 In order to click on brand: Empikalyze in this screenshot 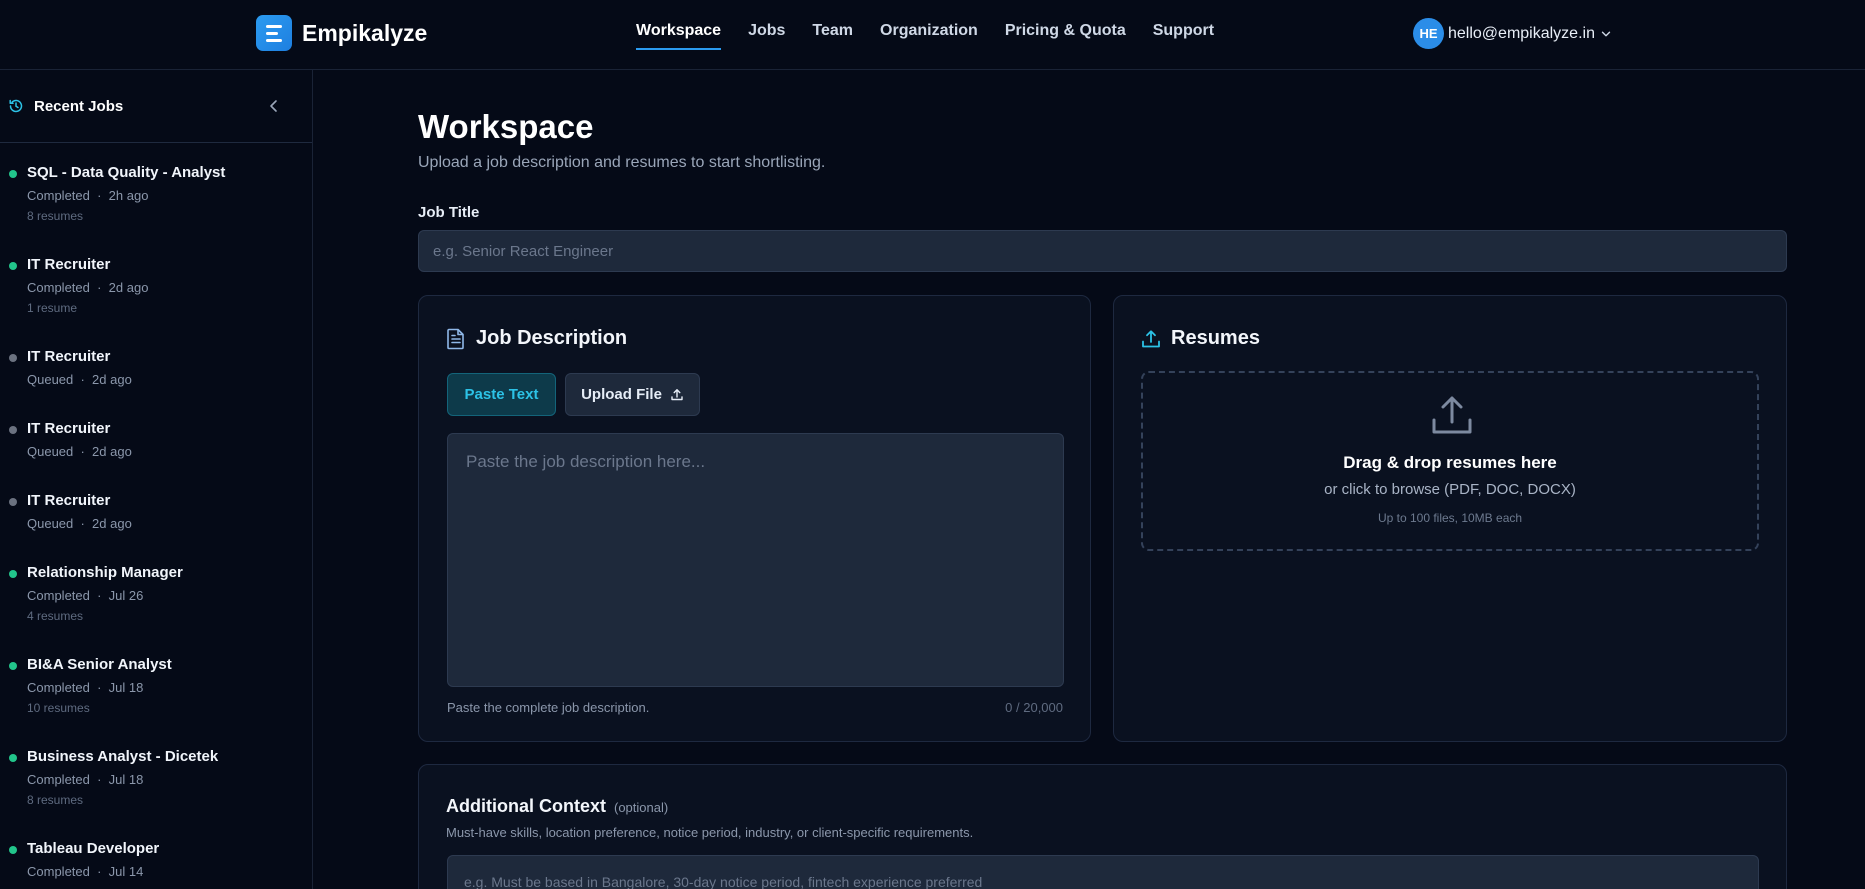, I will do `click(341, 33)`.